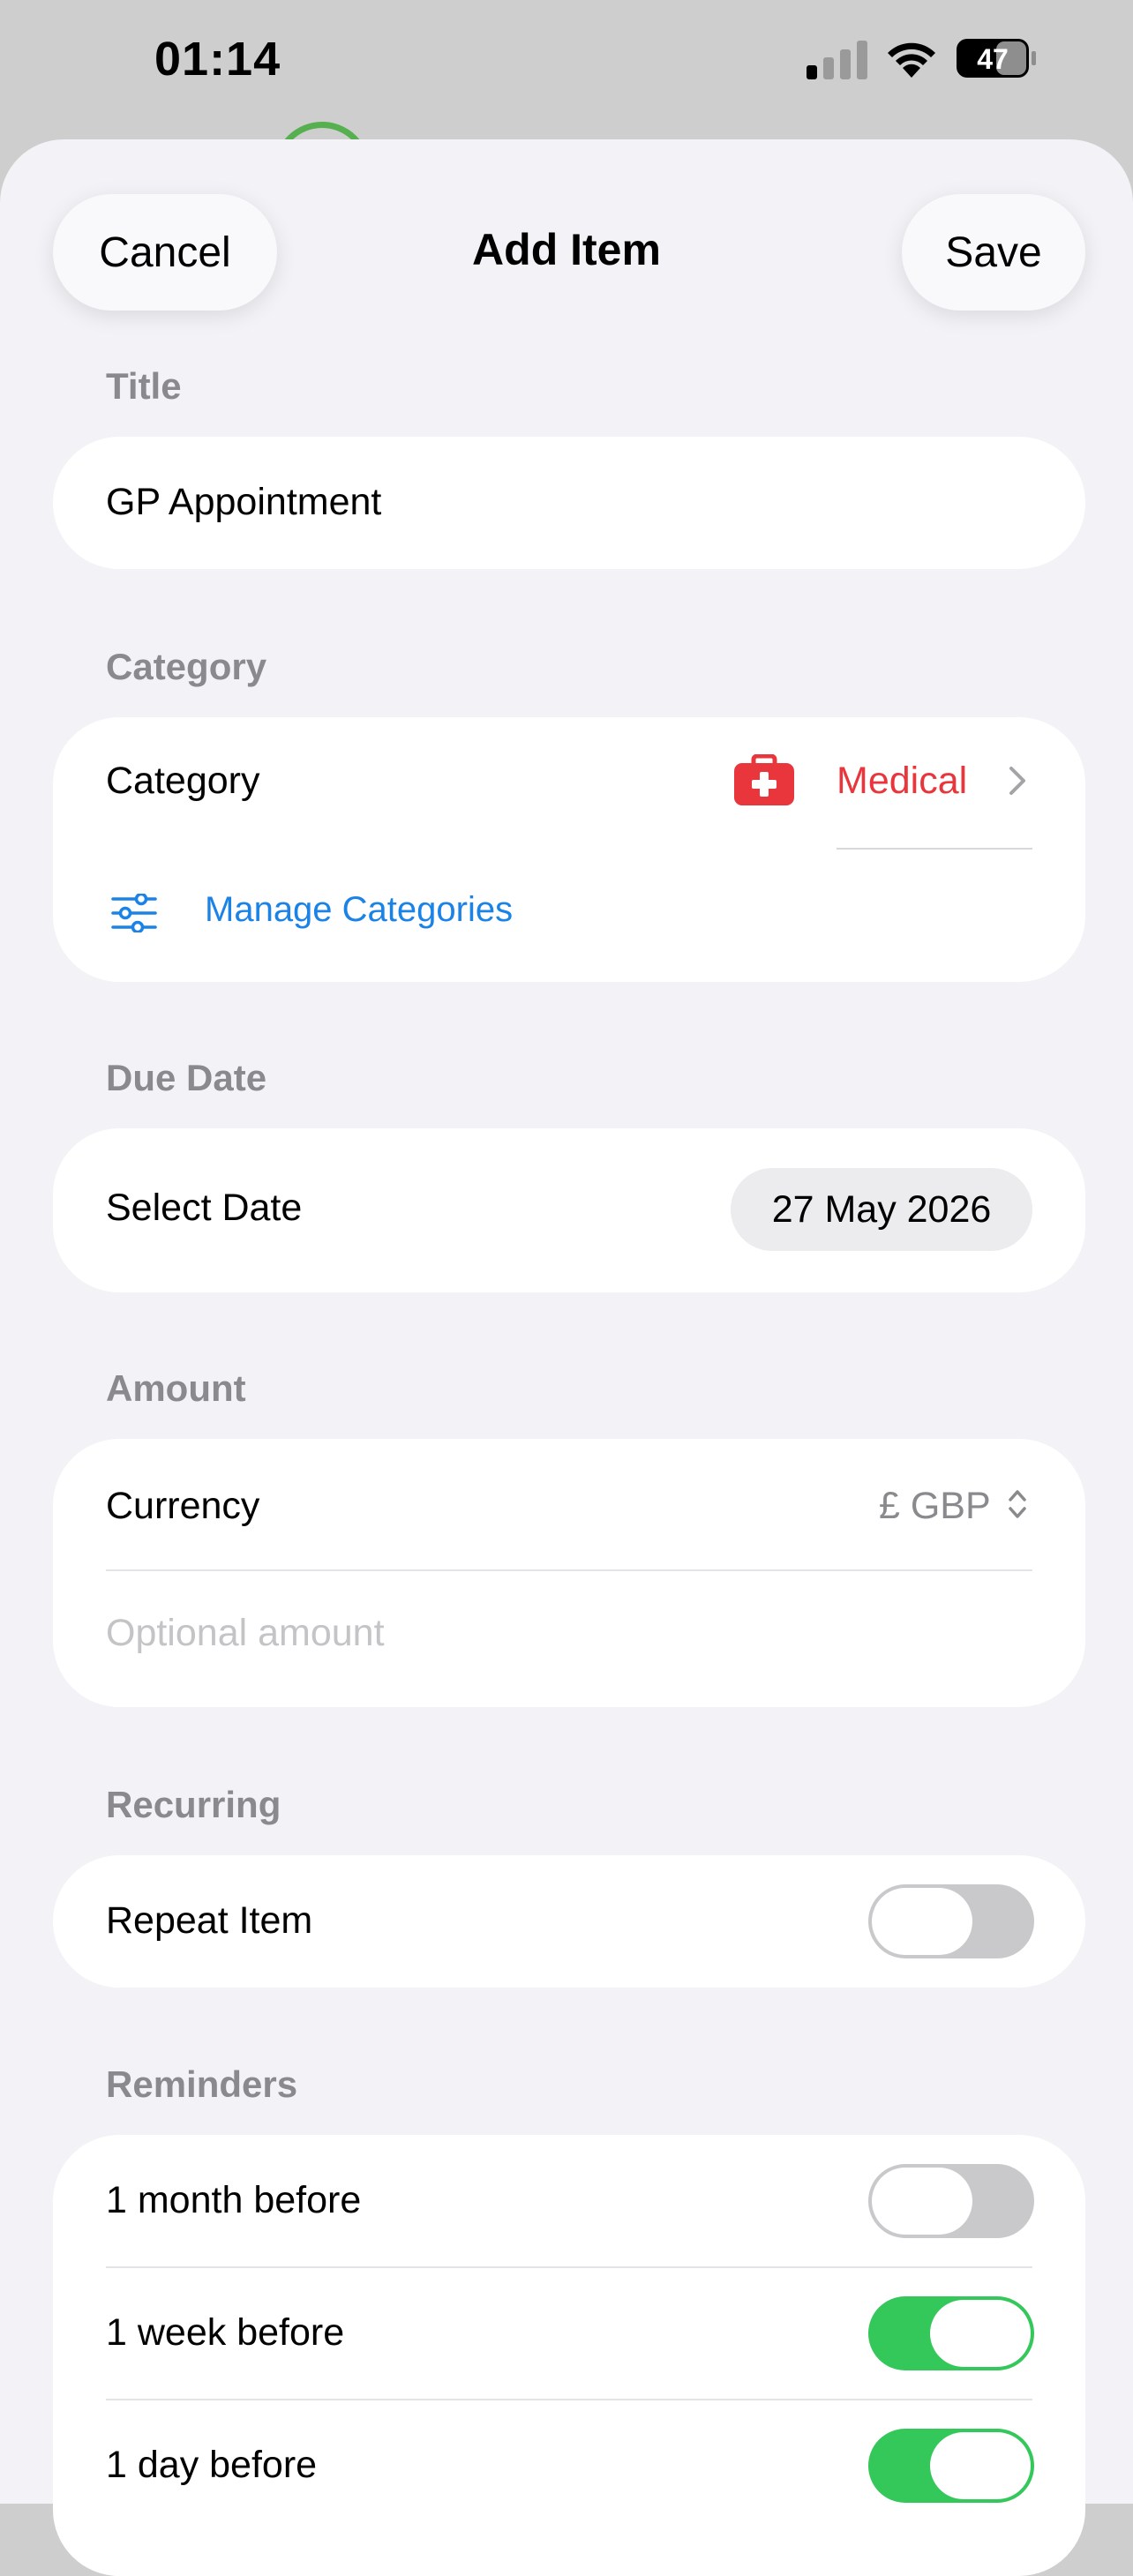 This screenshot has width=1133, height=2576. What do you see at coordinates (993, 253) in the screenshot?
I see `save-button: Save` at bounding box center [993, 253].